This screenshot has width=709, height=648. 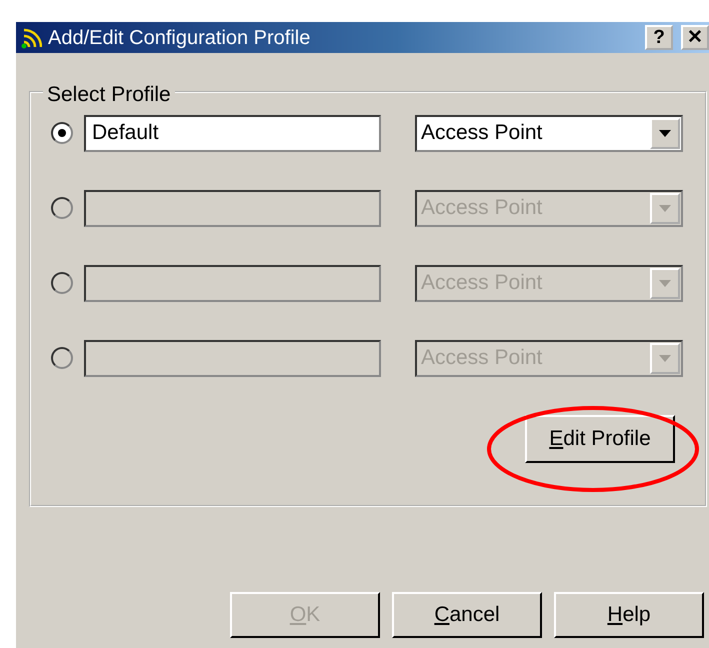 What do you see at coordinates (629, 615) in the screenshot?
I see `dialog-button: Help` at bounding box center [629, 615].